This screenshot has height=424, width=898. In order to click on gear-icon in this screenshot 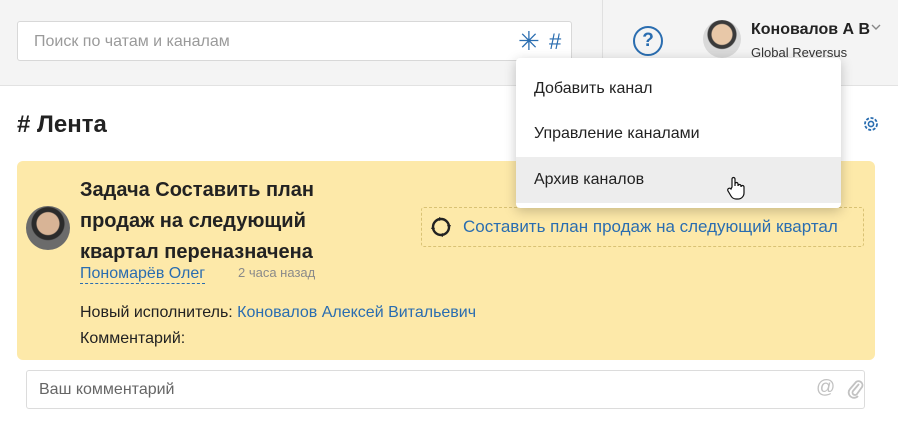, I will do `click(871, 124)`.